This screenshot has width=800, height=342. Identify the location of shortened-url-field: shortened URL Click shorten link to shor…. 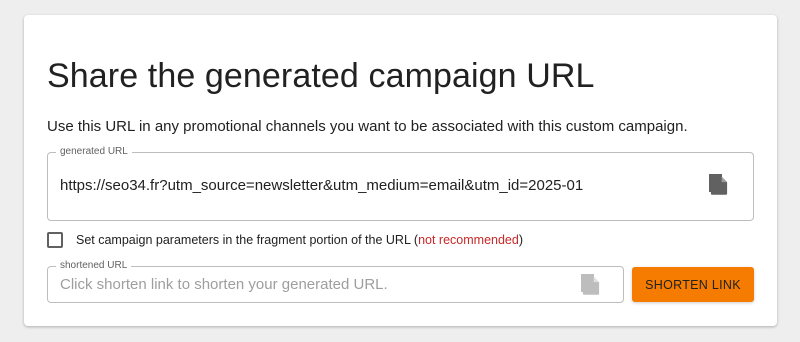
(335, 281).